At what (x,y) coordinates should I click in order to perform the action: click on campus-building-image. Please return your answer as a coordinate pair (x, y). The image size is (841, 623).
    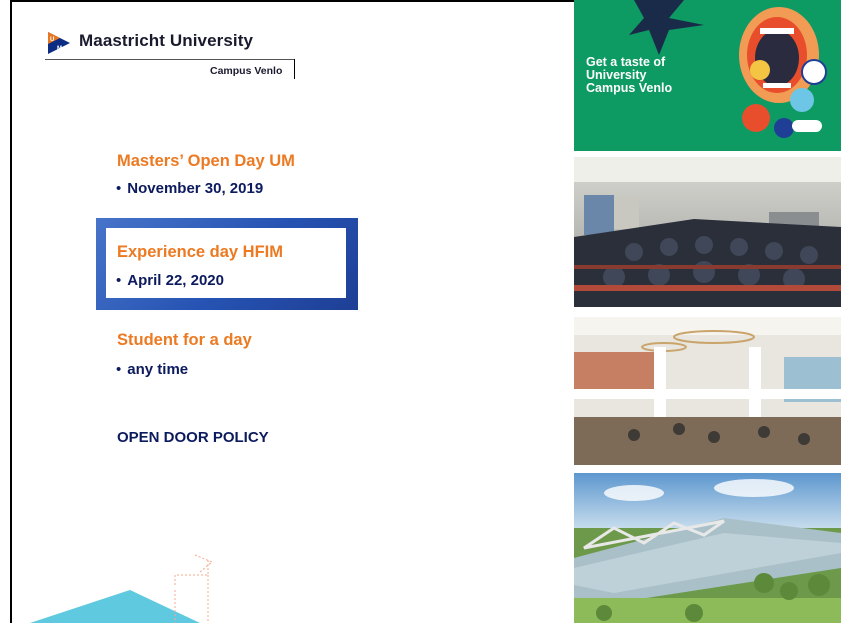
    Looking at the image, I should click on (707, 548).